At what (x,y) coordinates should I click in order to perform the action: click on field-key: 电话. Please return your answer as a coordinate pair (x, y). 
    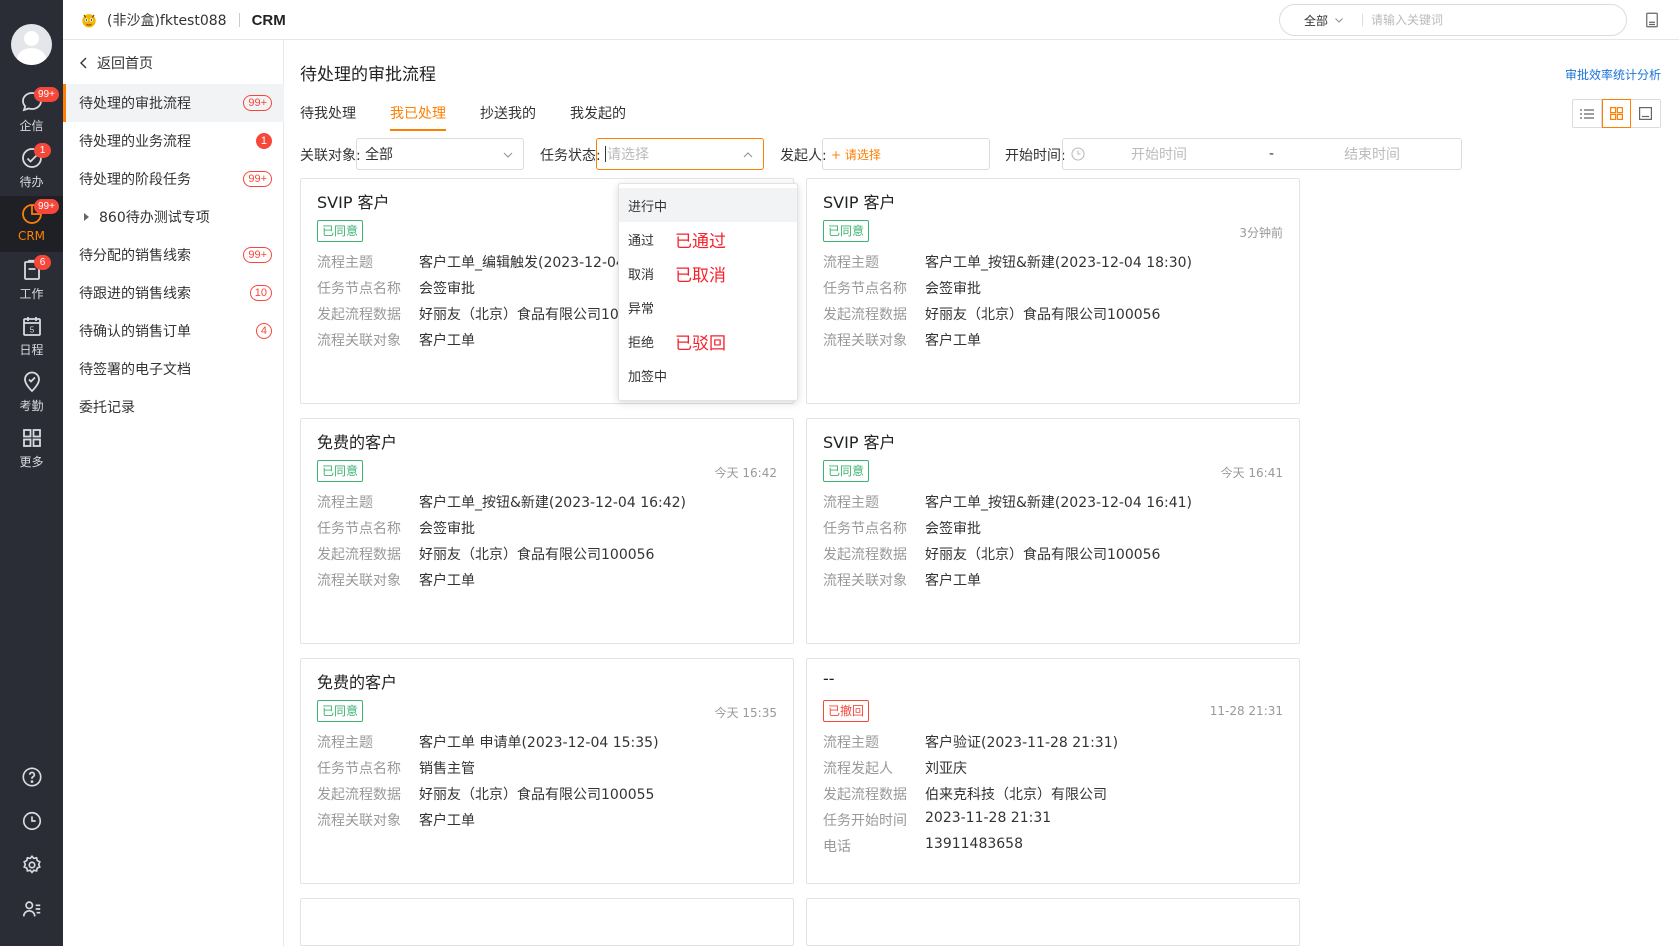
    Looking at the image, I should click on (837, 847).